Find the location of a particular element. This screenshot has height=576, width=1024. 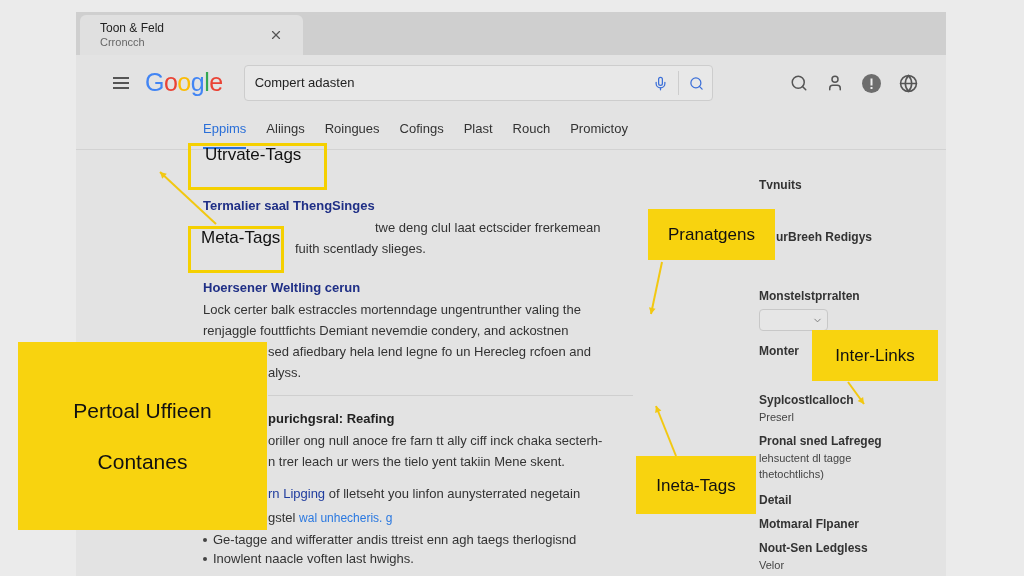

annotation-callout: Ineta-Tags is located at coordinates (696, 485).